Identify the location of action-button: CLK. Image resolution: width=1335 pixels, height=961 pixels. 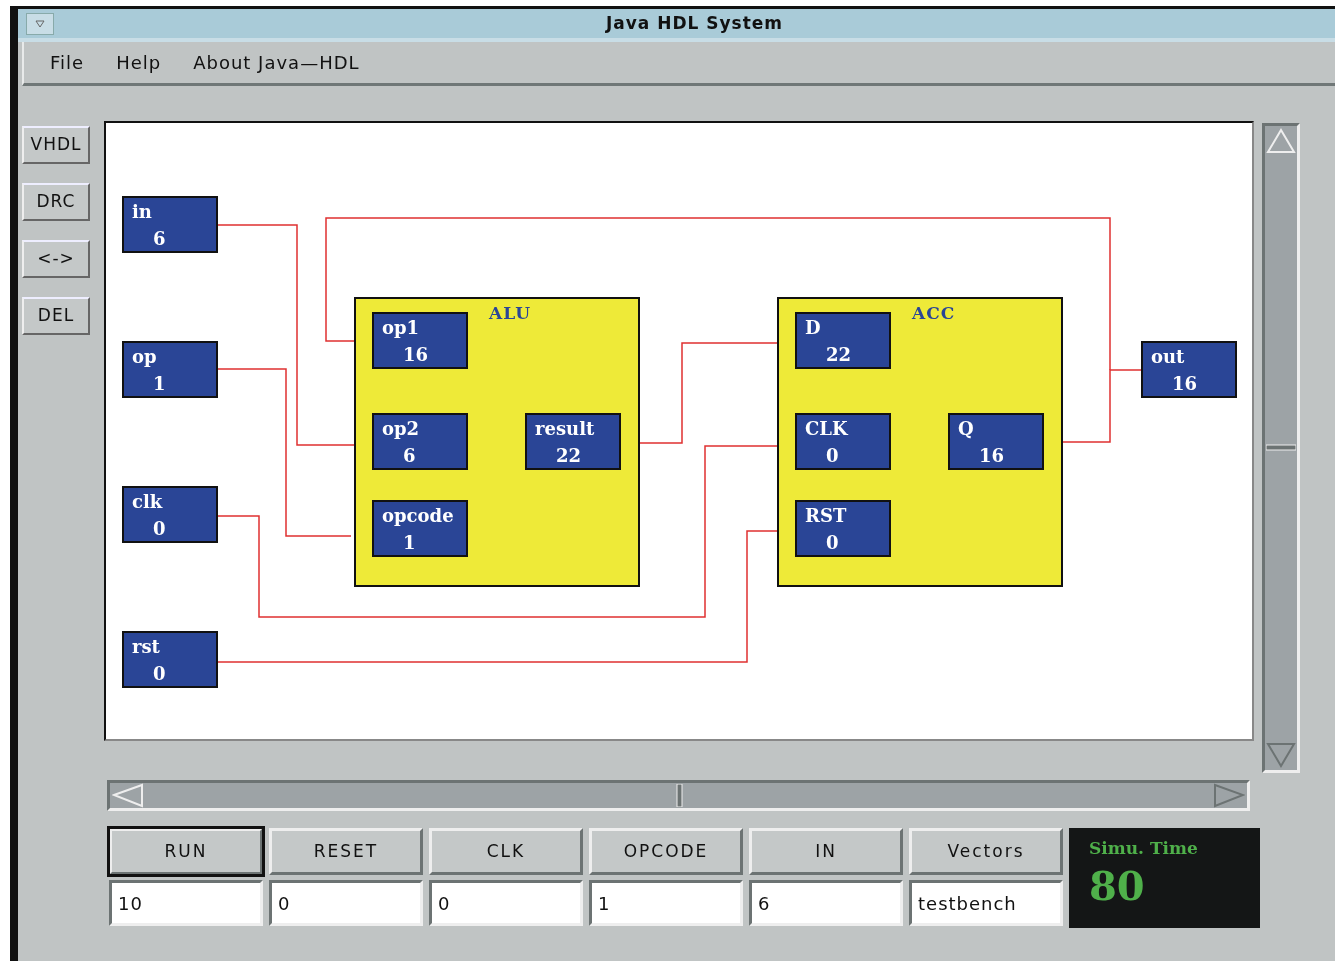
(506, 851).